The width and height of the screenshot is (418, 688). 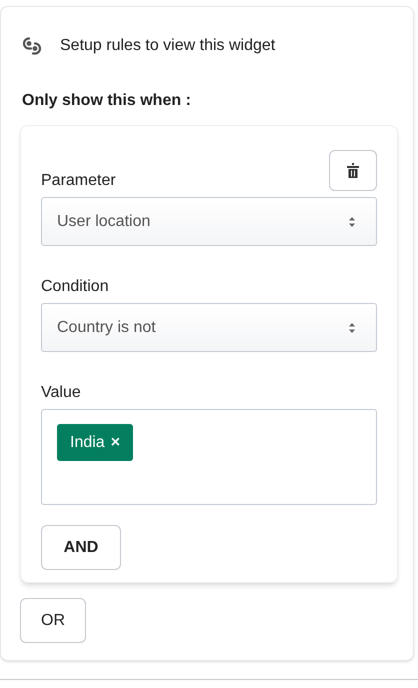 I want to click on field-label: Parameter, so click(x=79, y=181).